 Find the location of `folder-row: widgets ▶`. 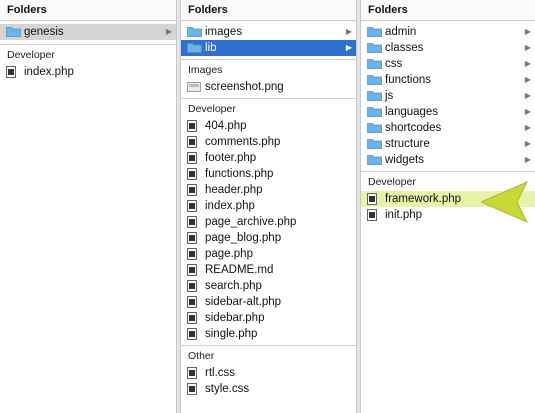

folder-row: widgets ▶ is located at coordinates (448, 160).